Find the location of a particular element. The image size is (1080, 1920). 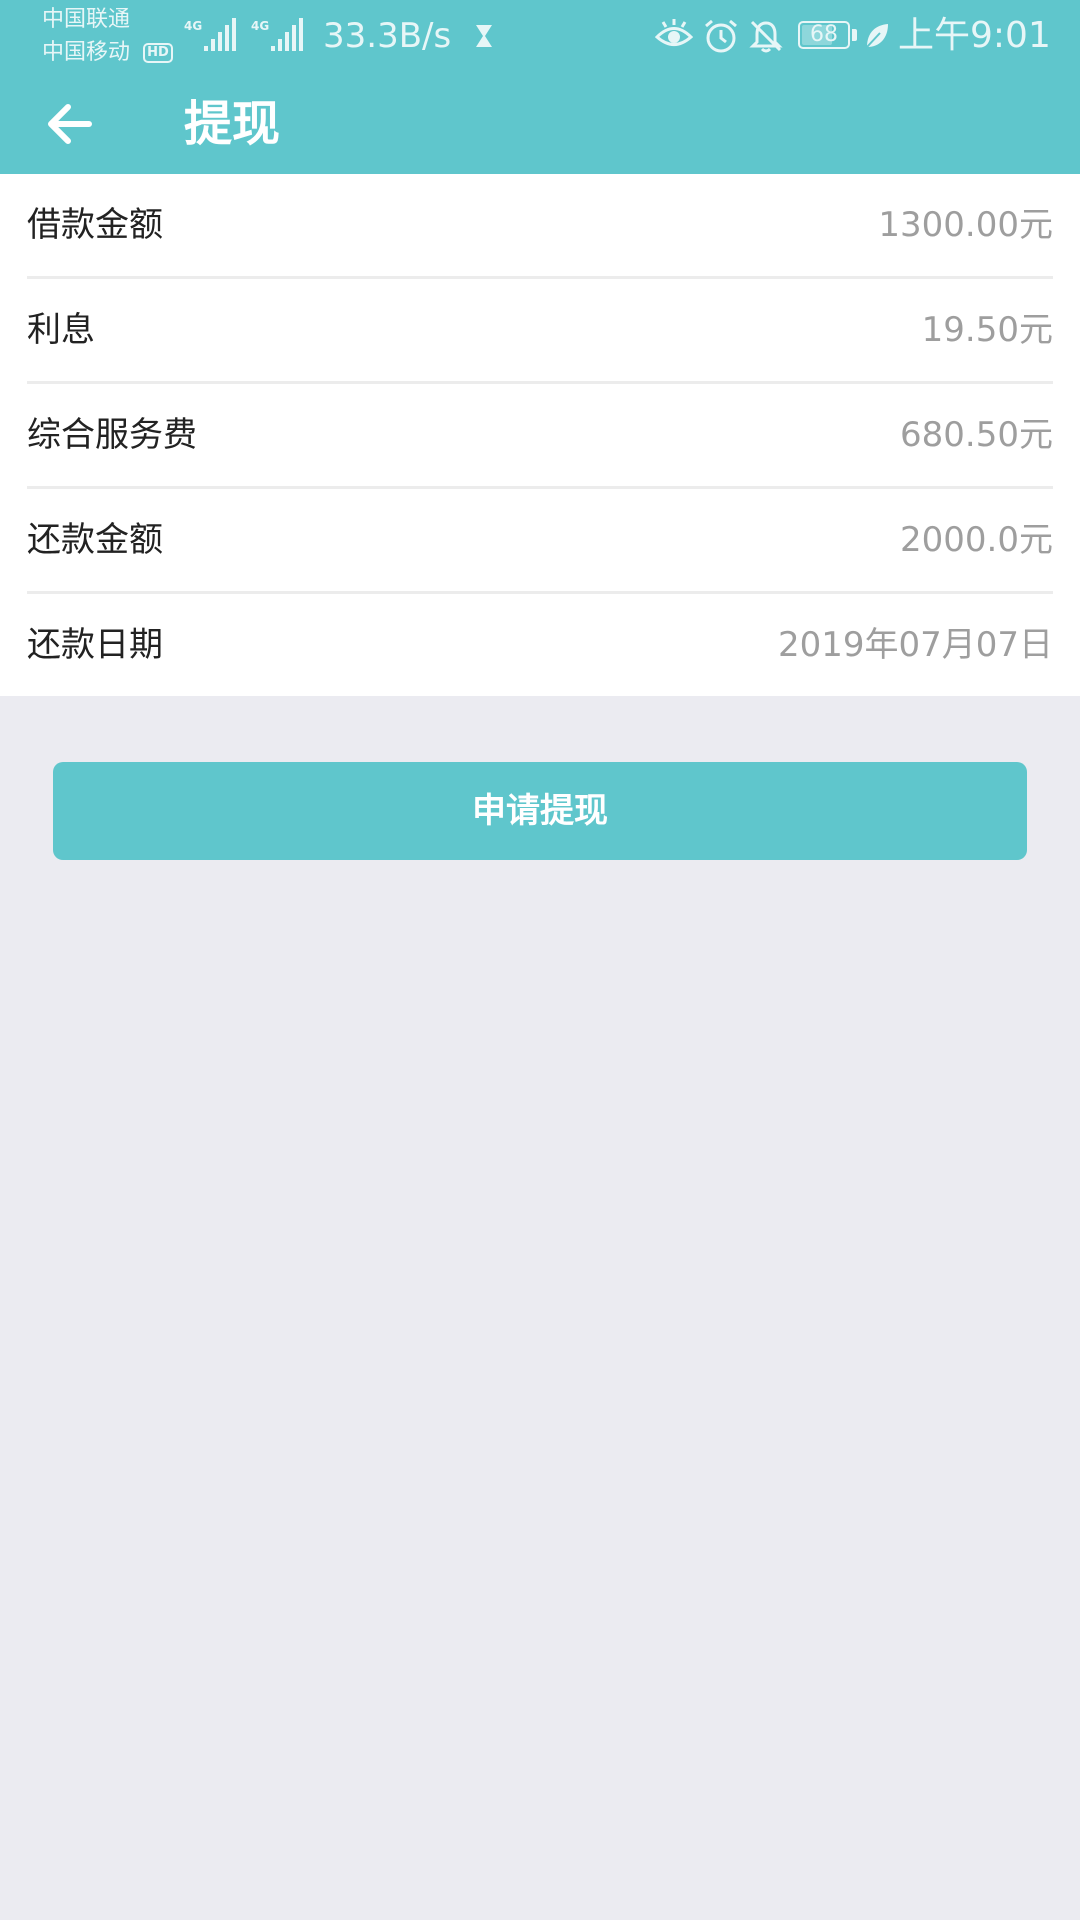

service-fee-row: 综合服务费 680.50元 is located at coordinates (540, 436).